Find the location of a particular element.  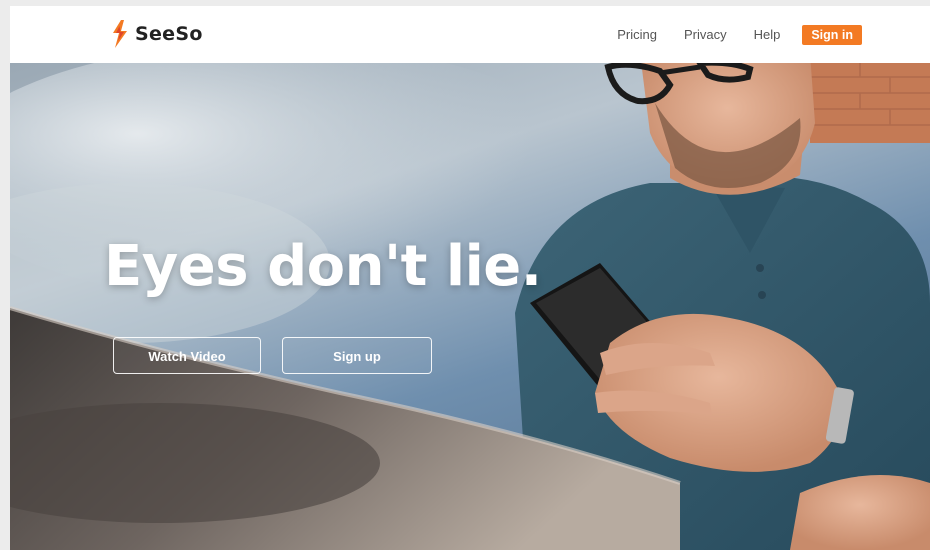

hero-headline: Eyes don't lie. is located at coordinates (323, 266).